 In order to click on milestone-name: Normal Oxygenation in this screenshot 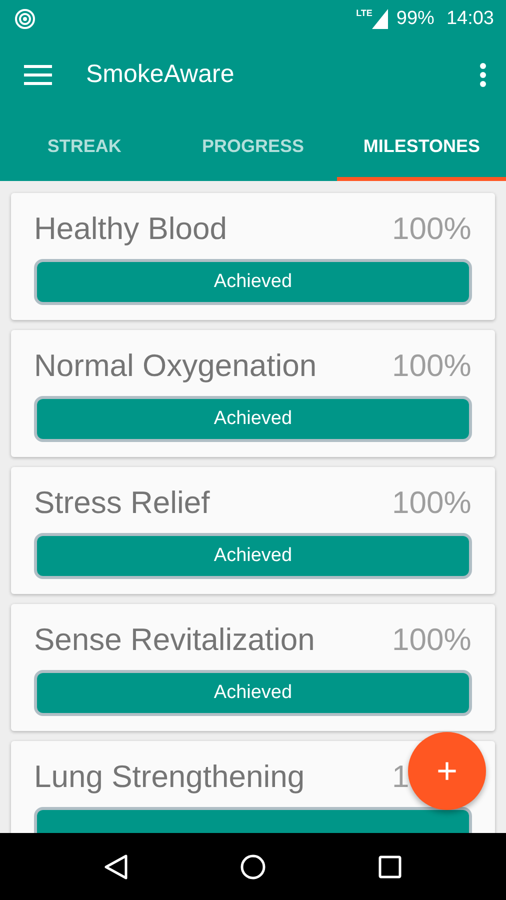, I will do `click(175, 366)`.